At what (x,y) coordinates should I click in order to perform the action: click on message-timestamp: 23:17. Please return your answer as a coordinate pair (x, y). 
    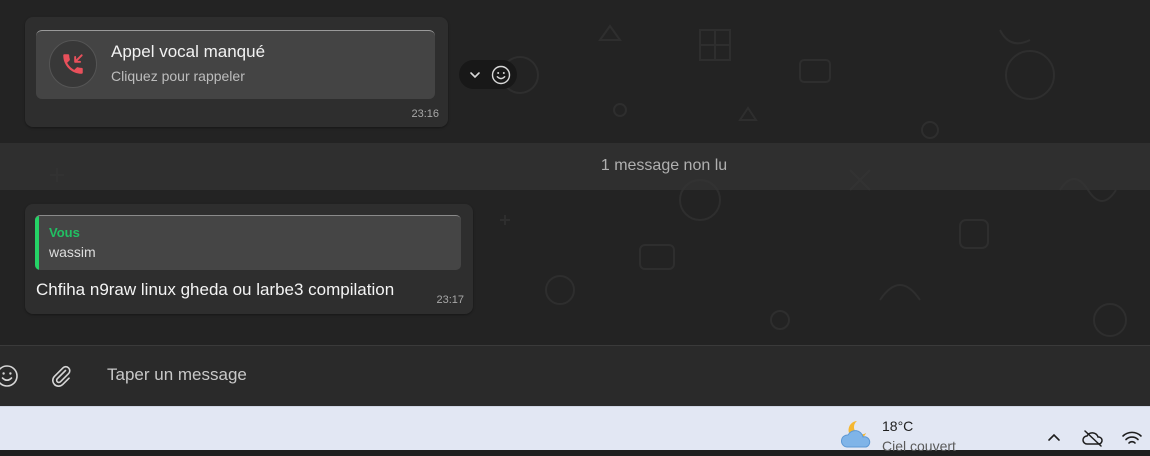
    Looking at the image, I should click on (450, 300).